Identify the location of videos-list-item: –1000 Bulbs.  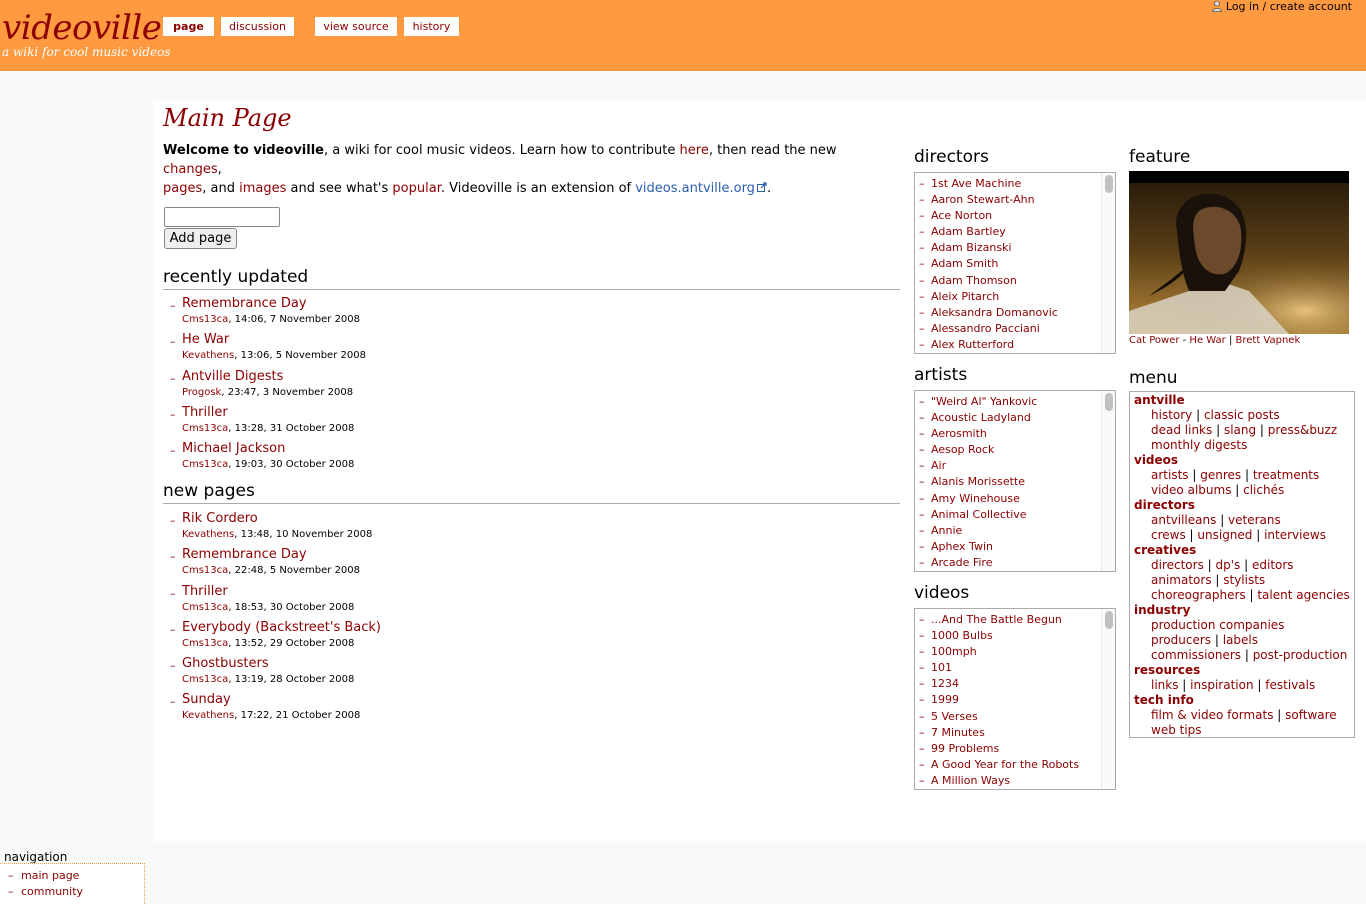
(1015, 636).